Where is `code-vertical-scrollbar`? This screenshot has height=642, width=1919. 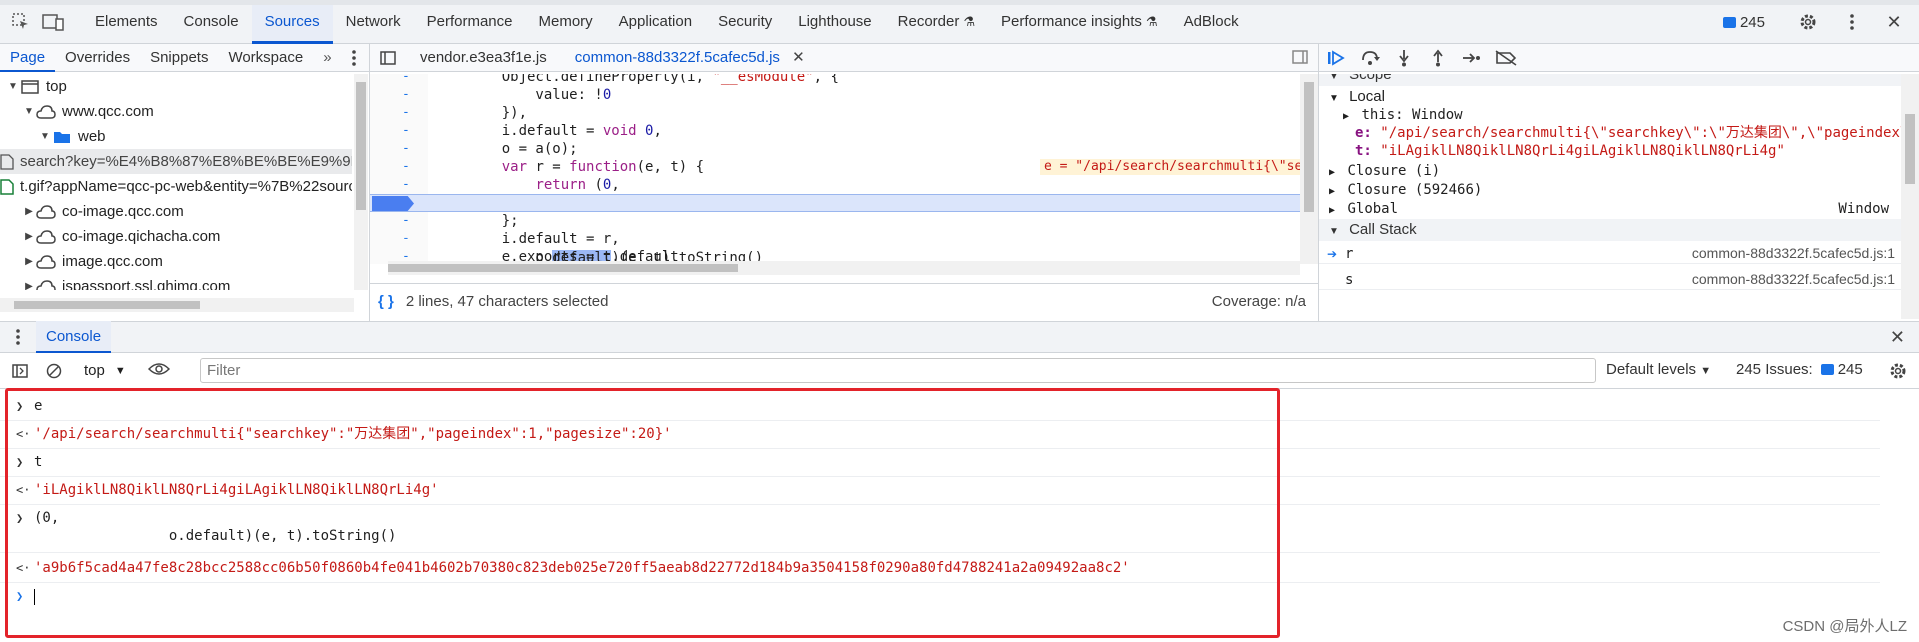 code-vertical-scrollbar is located at coordinates (1309, 169).